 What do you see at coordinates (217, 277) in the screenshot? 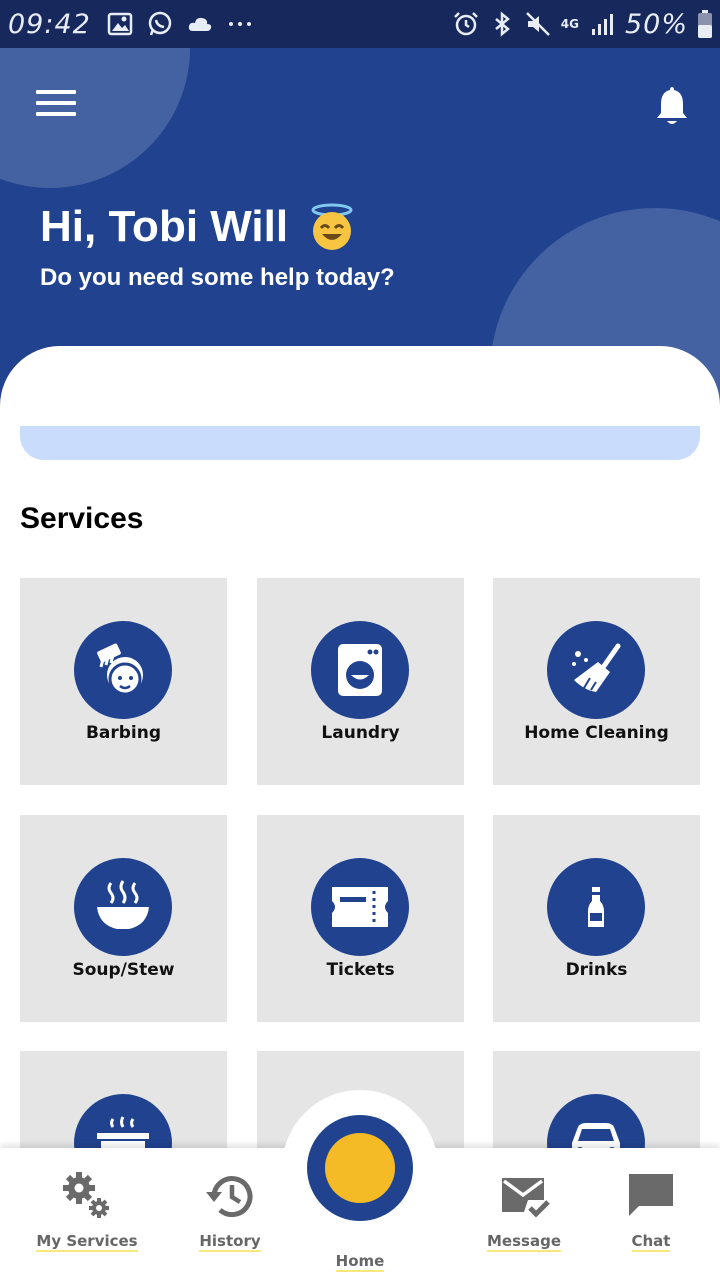
I see `greeting-subtitle: Do you need some help today?` at bounding box center [217, 277].